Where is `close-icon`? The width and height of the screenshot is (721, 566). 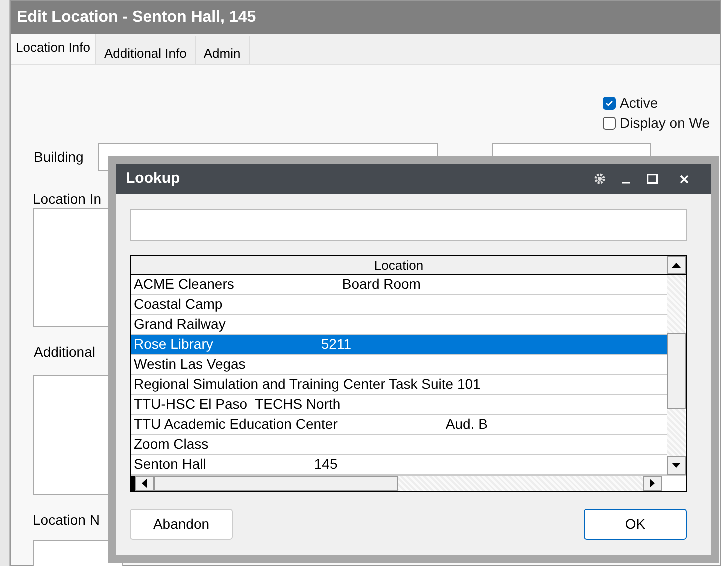
close-icon is located at coordinates (684, 179).